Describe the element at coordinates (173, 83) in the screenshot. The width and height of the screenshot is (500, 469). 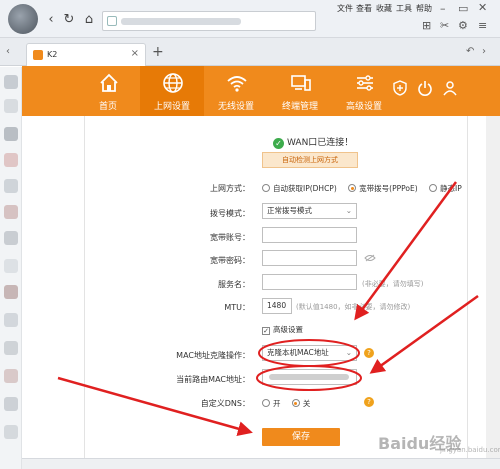
I see `globe-icon` at that location.